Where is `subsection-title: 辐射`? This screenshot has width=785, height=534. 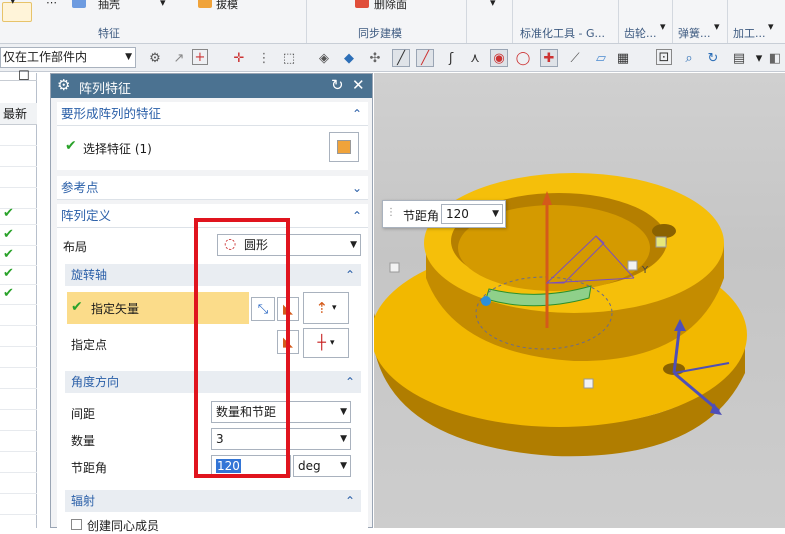
subsection-title: 辐射 is located at coordinates (83, 501).